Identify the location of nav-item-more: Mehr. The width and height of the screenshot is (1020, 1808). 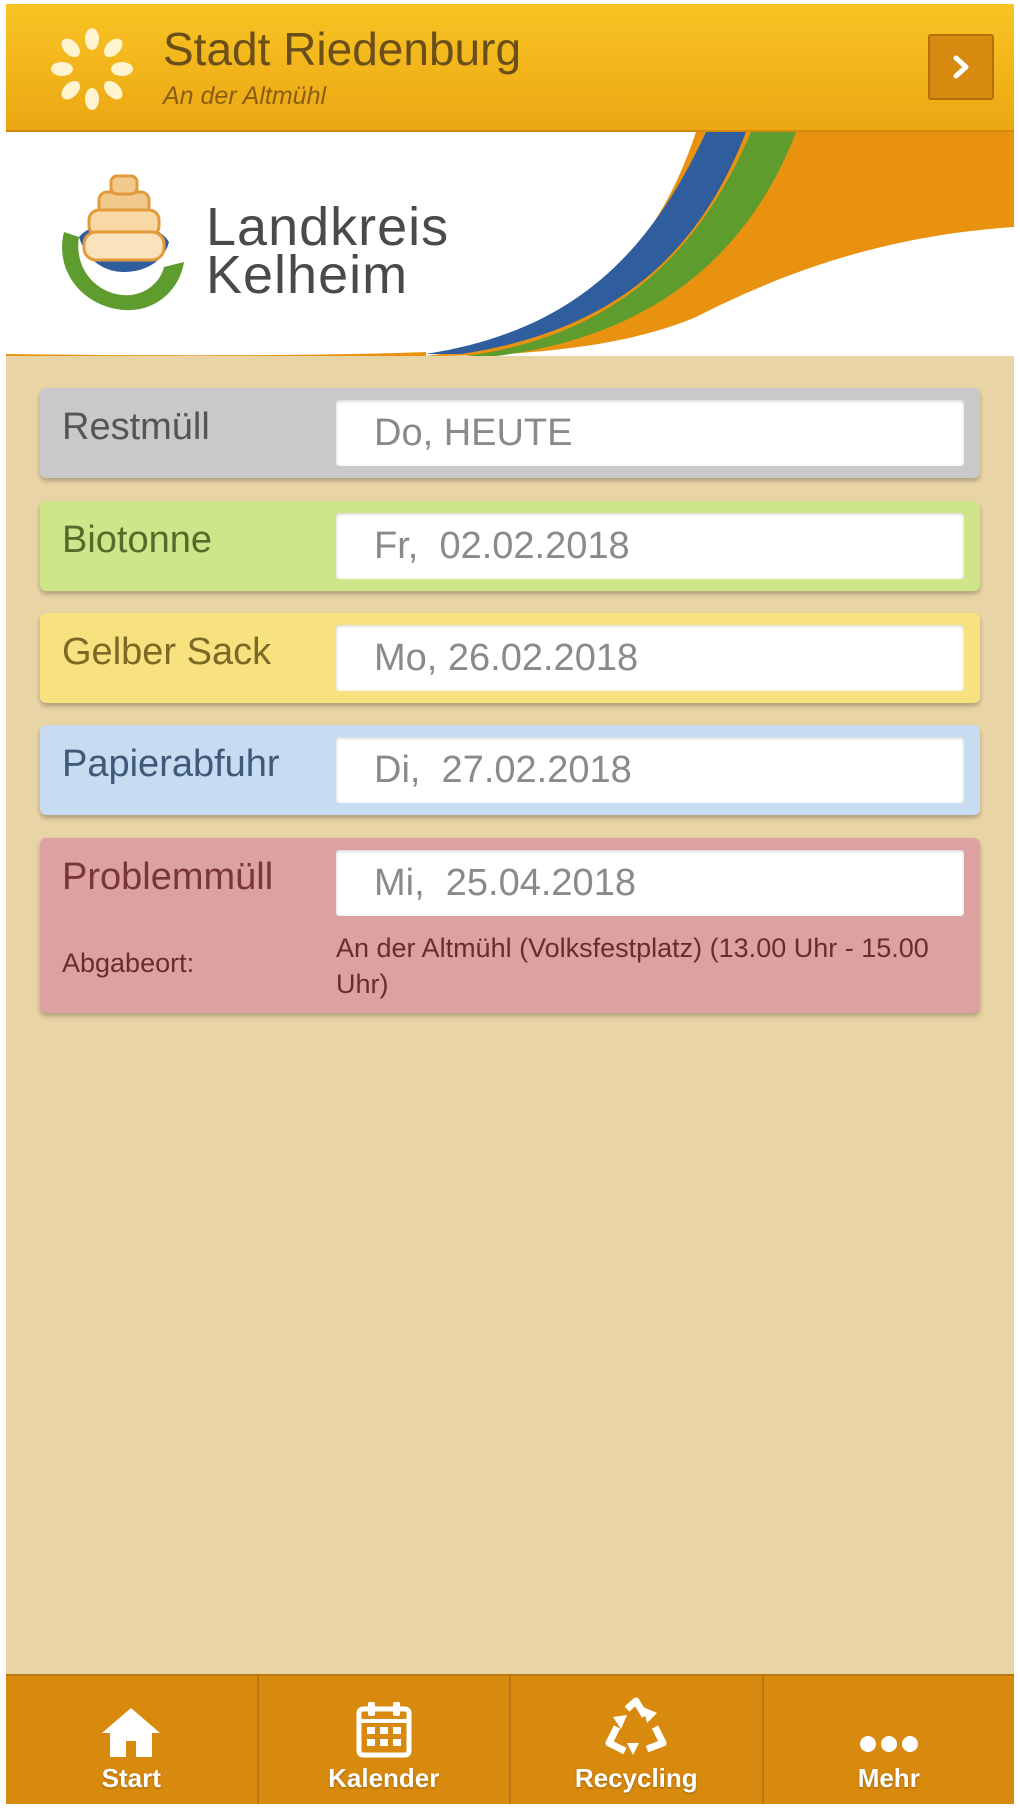
(889, 1740).